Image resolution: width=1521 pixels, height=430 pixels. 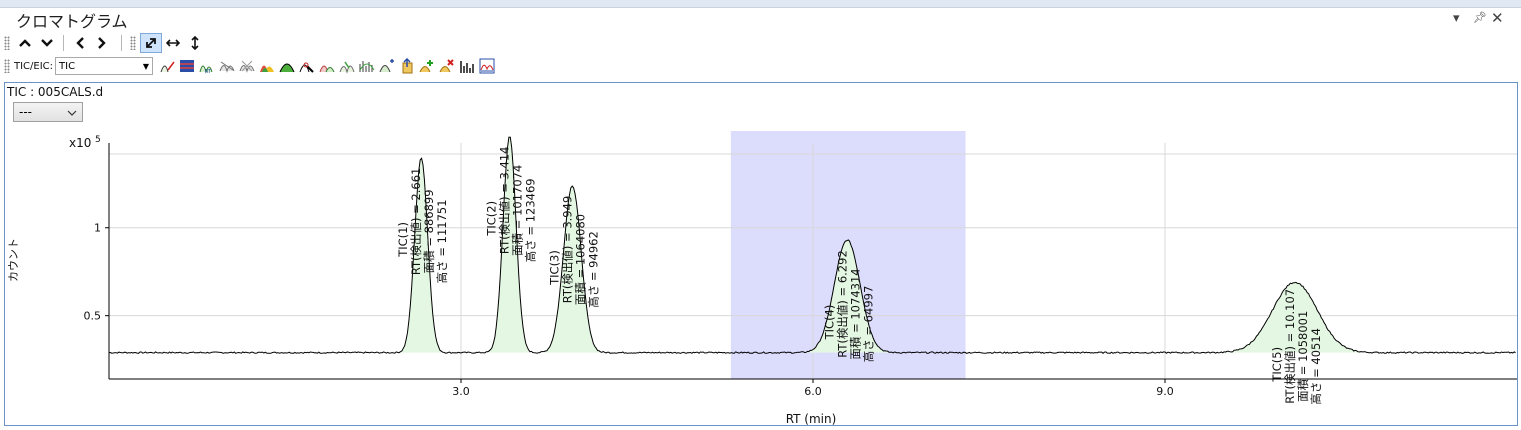 What do you see at coordinates (246, 66) in the screenshot?
I see `clear-baseline-icon` at bounding box center [246, 66].